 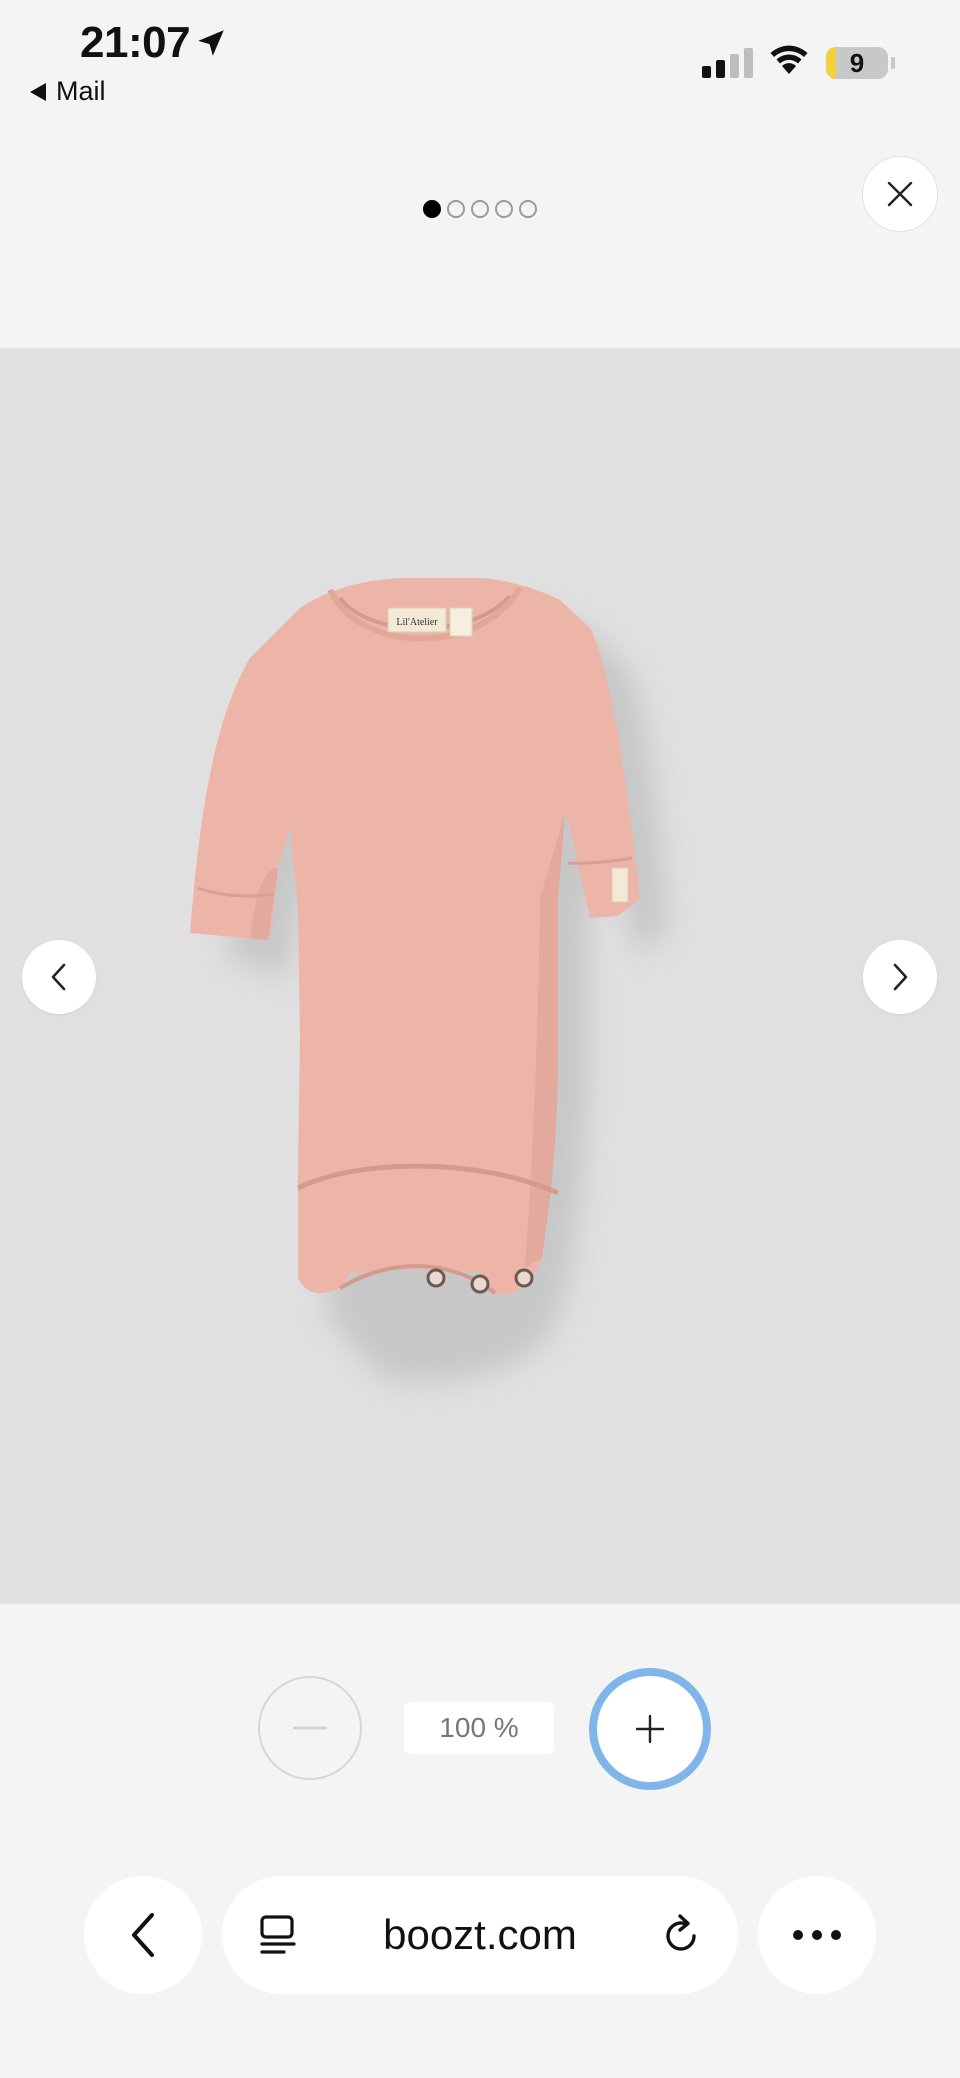 I want to click on next-image-button, so click(x=900, y=977).